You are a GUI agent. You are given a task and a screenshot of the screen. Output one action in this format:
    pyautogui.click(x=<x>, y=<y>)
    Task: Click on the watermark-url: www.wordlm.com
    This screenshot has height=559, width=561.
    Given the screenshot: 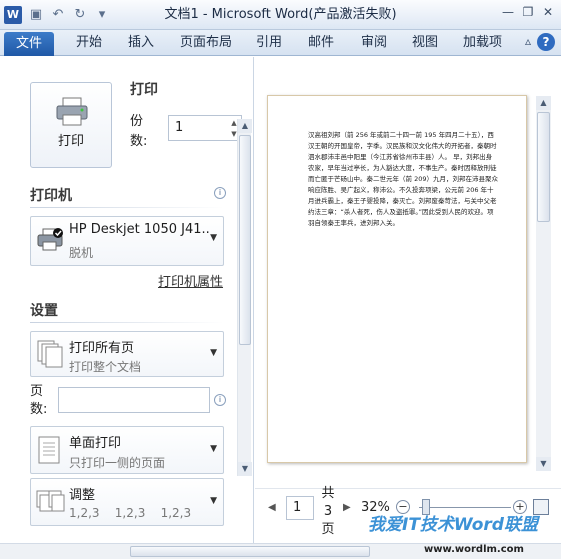 What is the action you would take?
    pyautogui.click(x=474, y=549)
    